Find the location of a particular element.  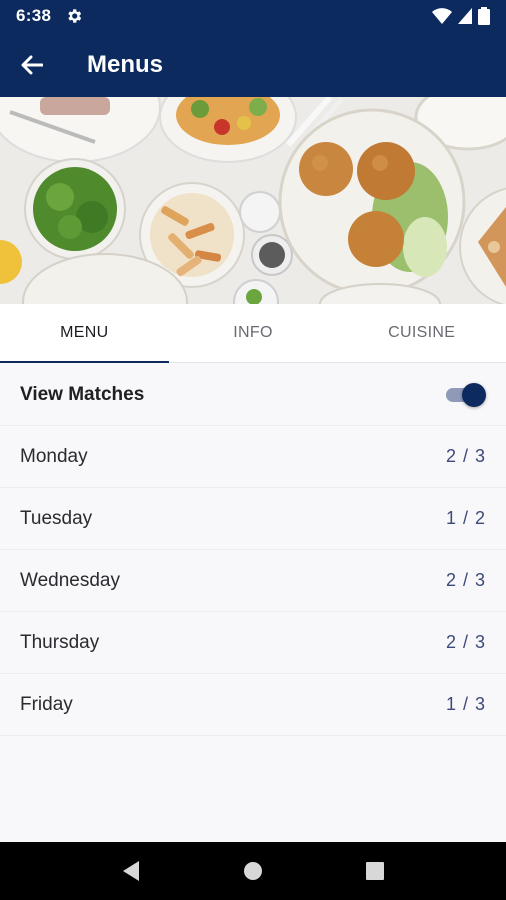

tab-bar: MENU INFO CUISINE is located at coordinates (253, 333).